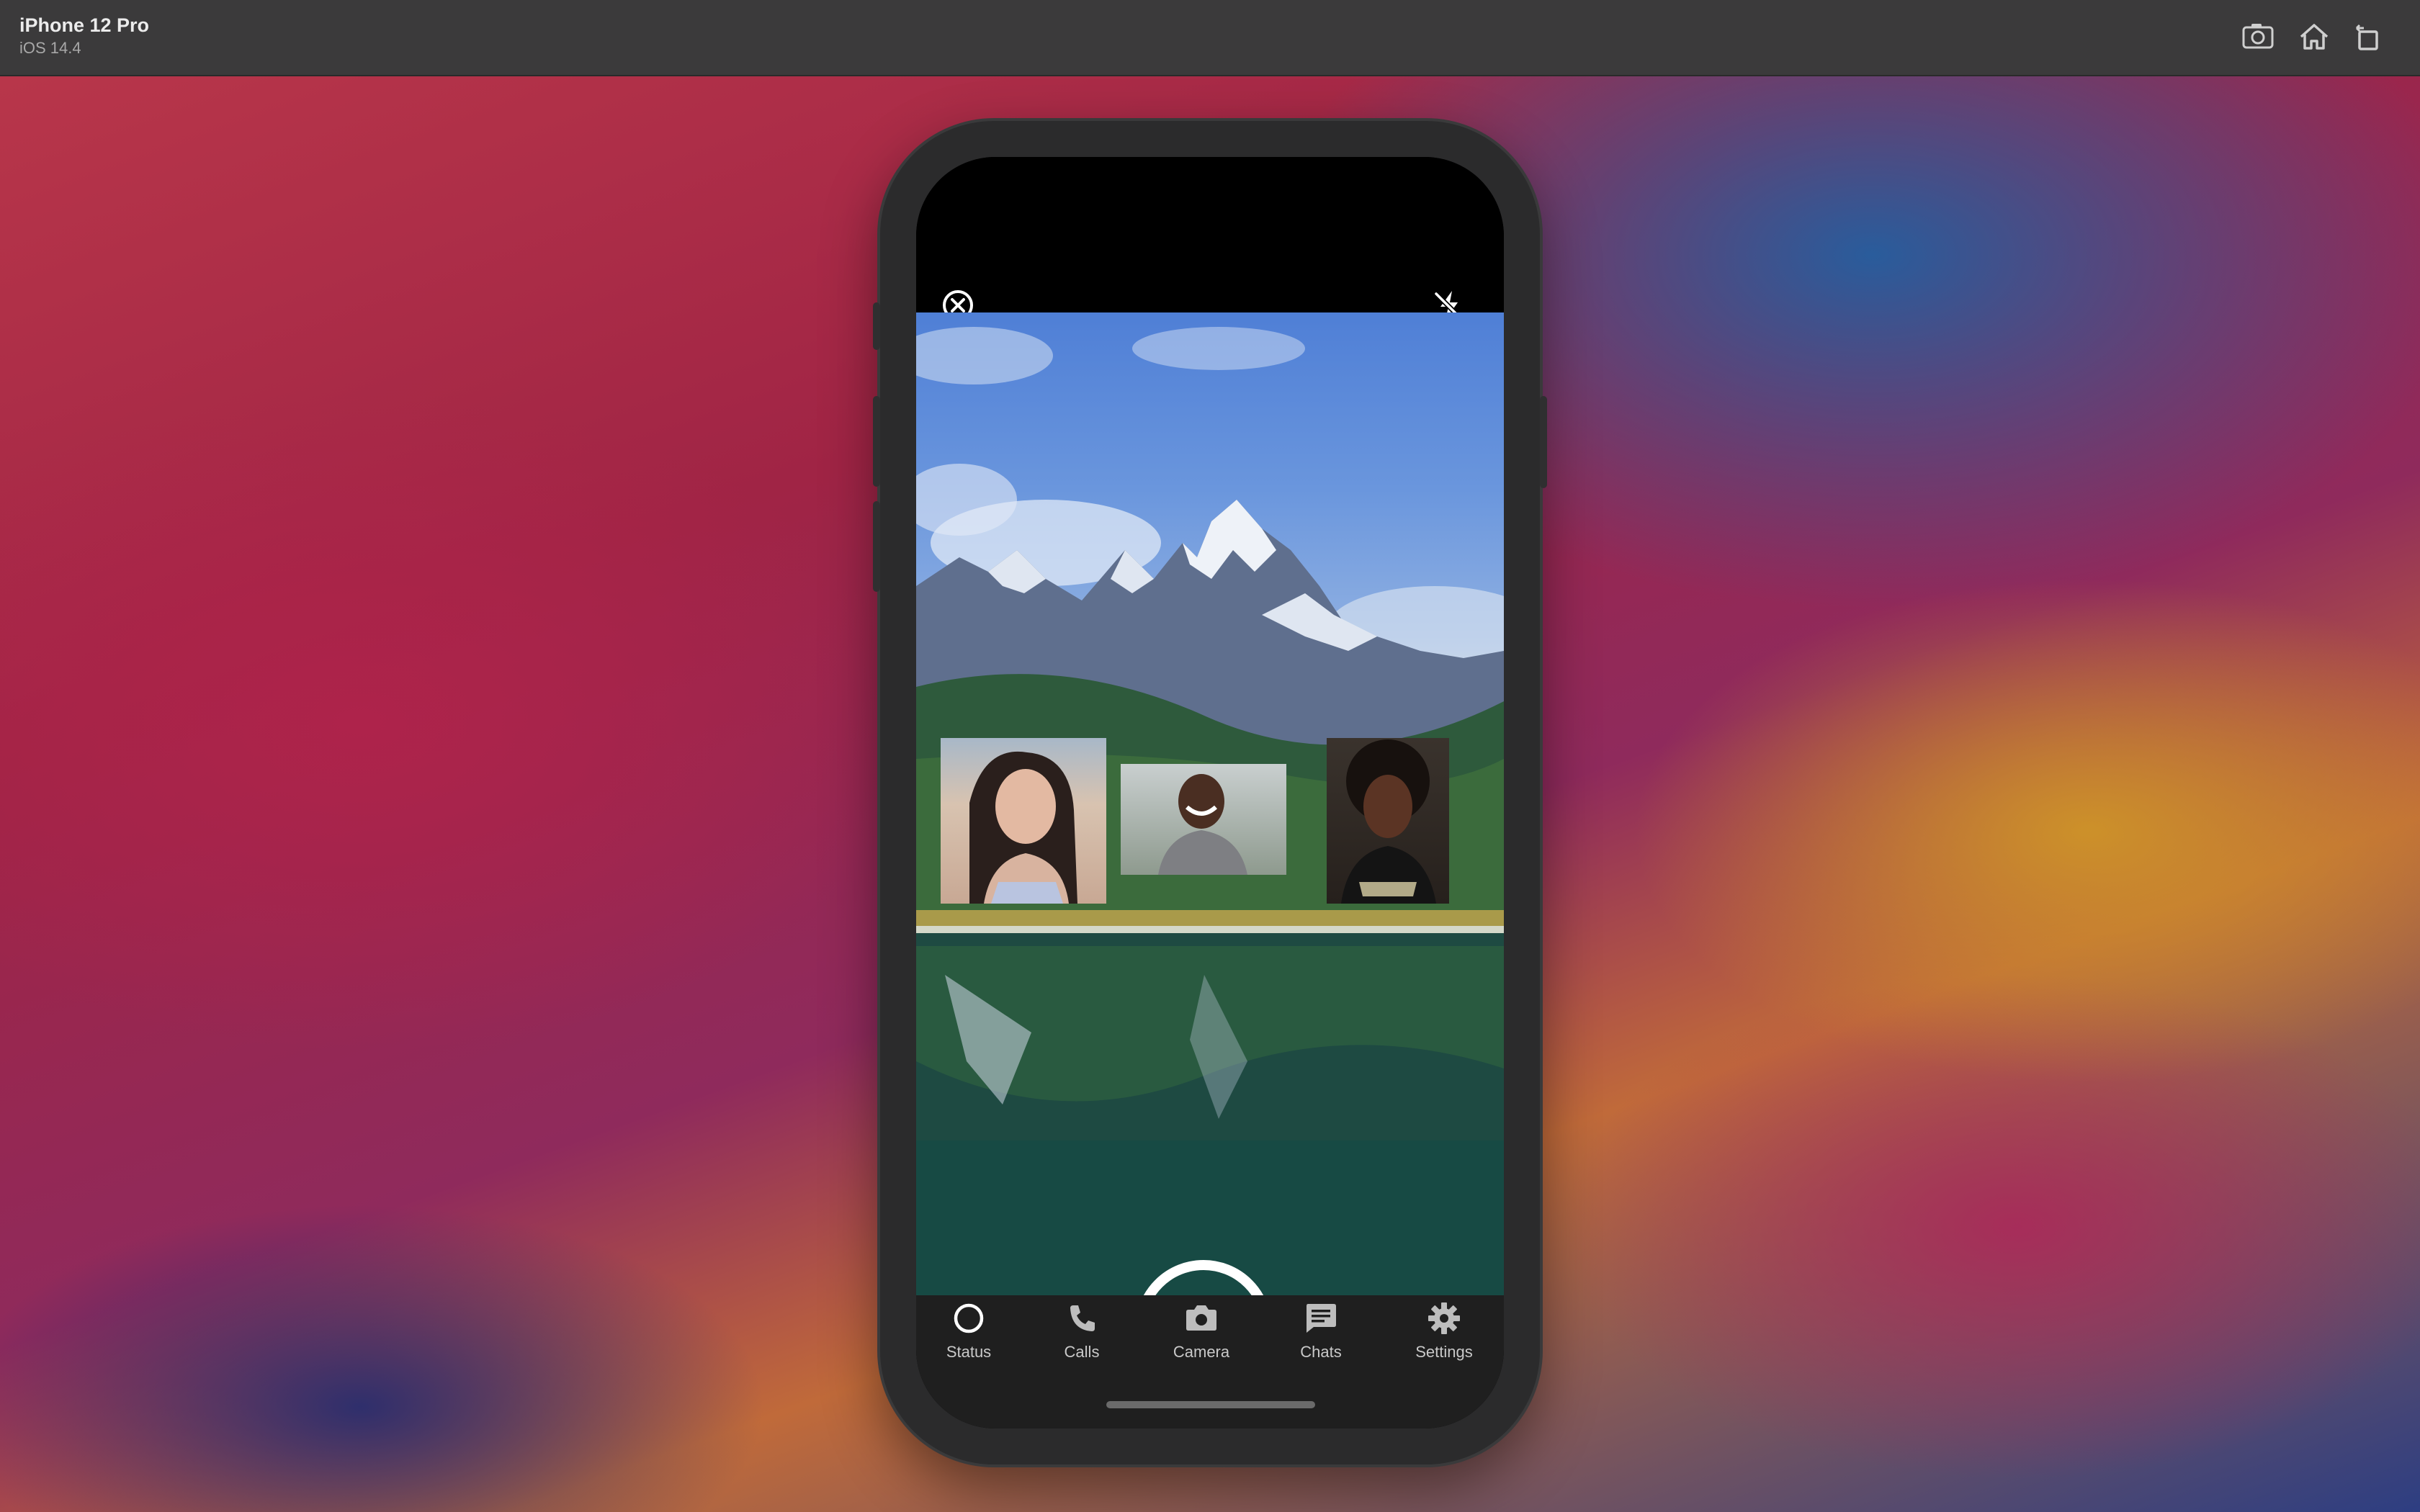 The width and height of the screenshot is (2420, 1512). I want to click on circle-icon, so click(969, 1318).